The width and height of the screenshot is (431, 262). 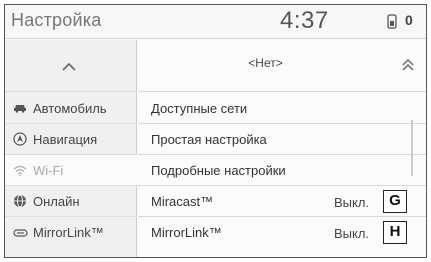 I want to click on current-network-label: <Нет>, so click(x=265, y=63).